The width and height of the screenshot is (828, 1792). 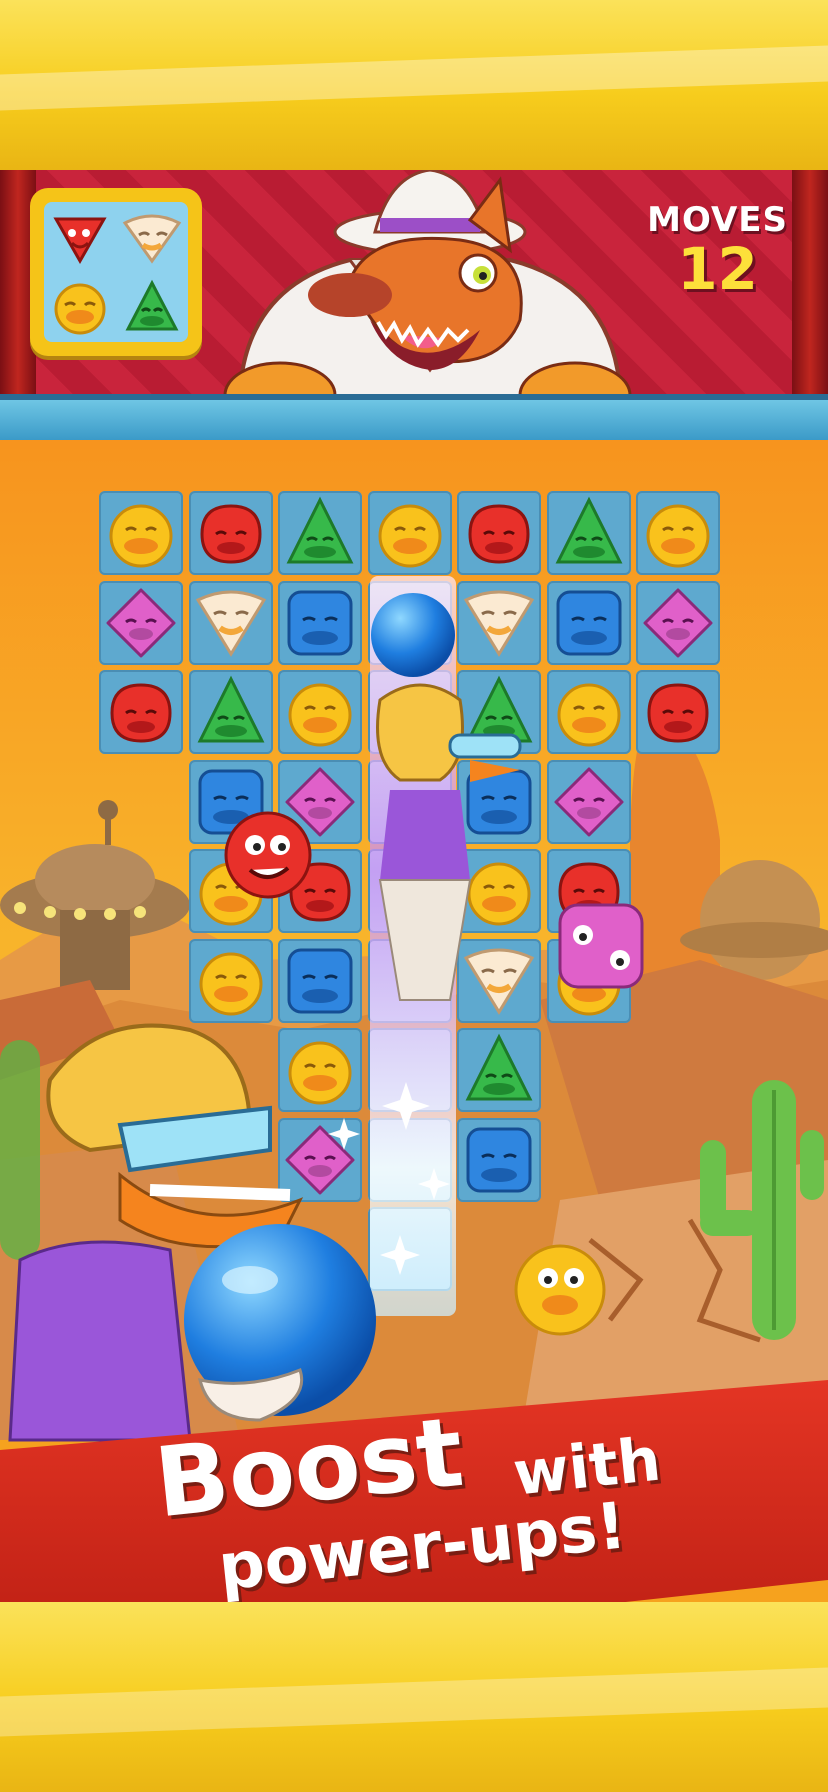 What do you see at coordinates (268, 855) in the screenshot?
I see `flying-red-piece` at bounding box center [268, 855].